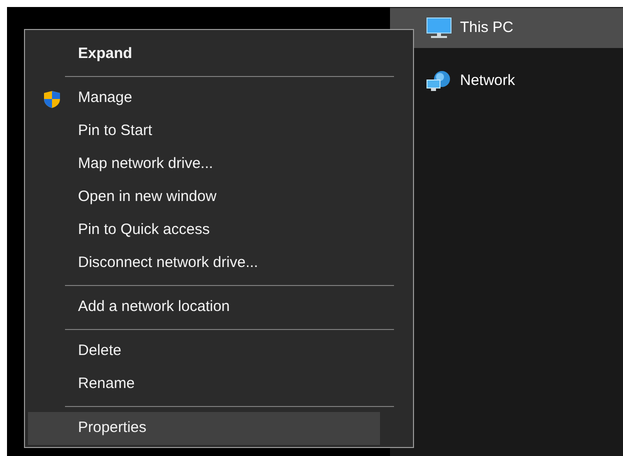 The height and width of the screenshot is (456, 623). What do you see at coordinates (439, 81) in the screenshot?
I see `network-icon` at bounding box center [439, 81].